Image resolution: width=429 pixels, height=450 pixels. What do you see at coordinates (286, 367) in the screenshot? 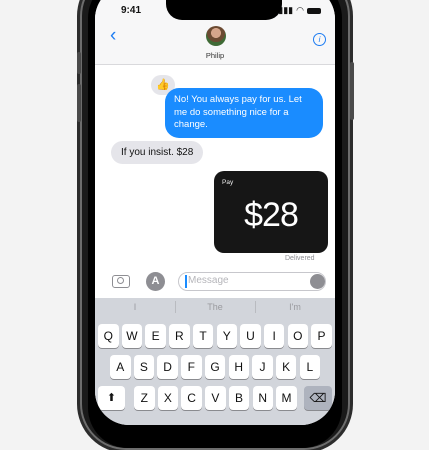
I see `key-k: K` at bounding box center [286, 367].